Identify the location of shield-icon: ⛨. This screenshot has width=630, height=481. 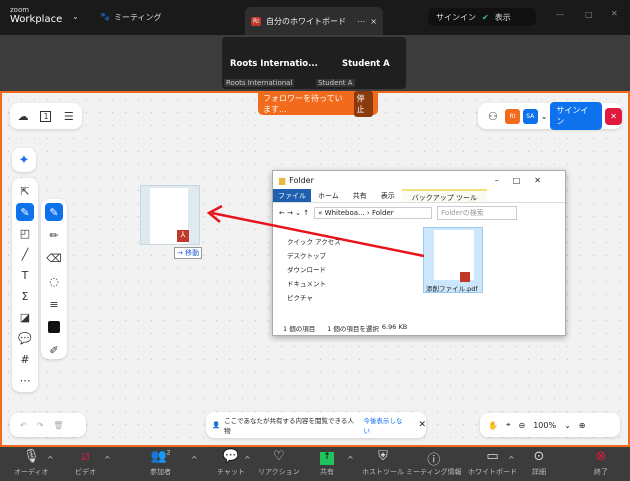
(383, 456).